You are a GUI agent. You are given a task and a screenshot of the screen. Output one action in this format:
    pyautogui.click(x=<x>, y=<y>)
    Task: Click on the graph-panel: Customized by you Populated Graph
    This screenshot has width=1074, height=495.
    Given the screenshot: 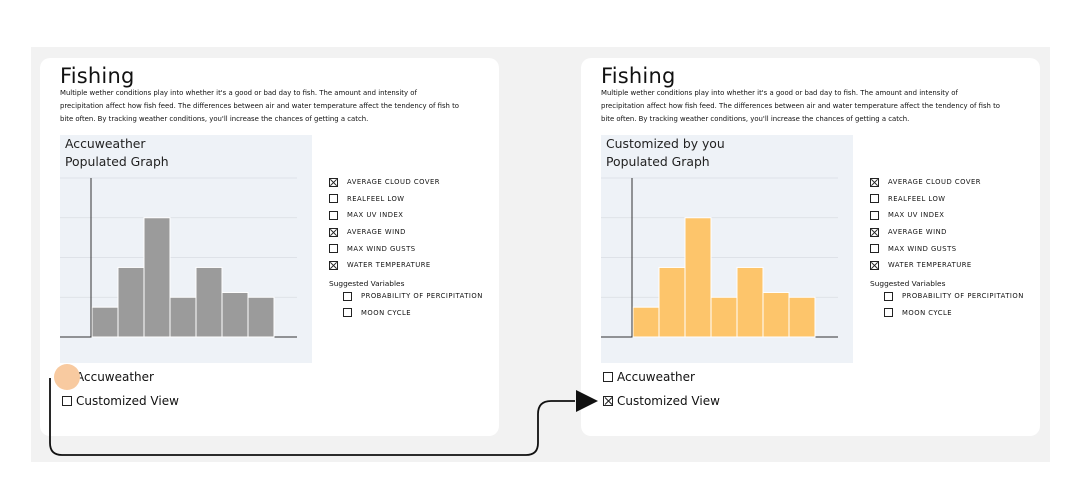 What is the action you would take?
    pyautogui.click(x=727, y=249)
    